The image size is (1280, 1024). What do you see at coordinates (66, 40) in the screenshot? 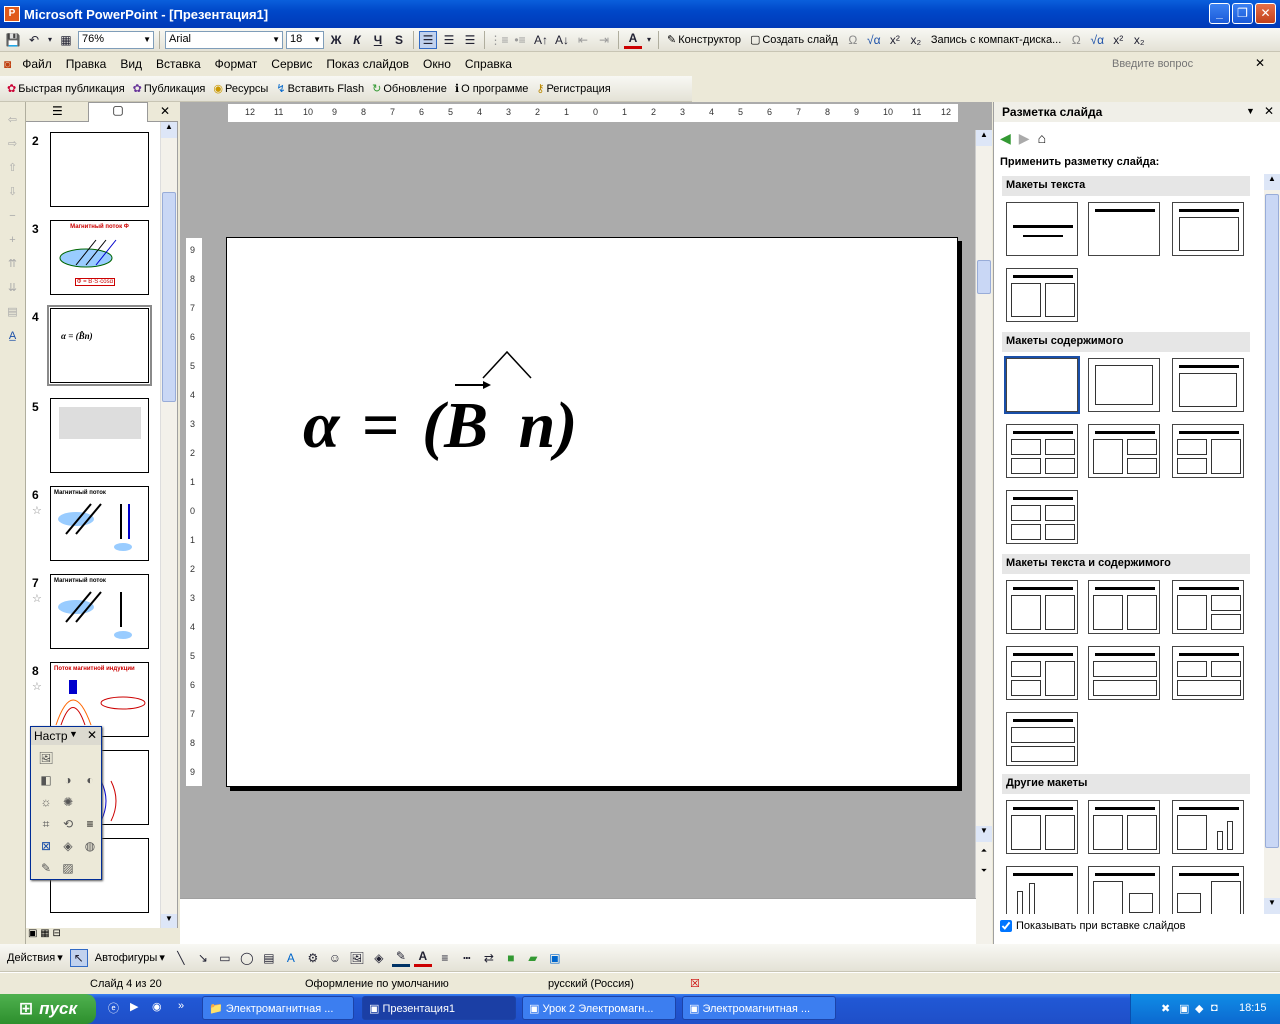
I see `table-icon: ▦` at bounding box center [66, 40].